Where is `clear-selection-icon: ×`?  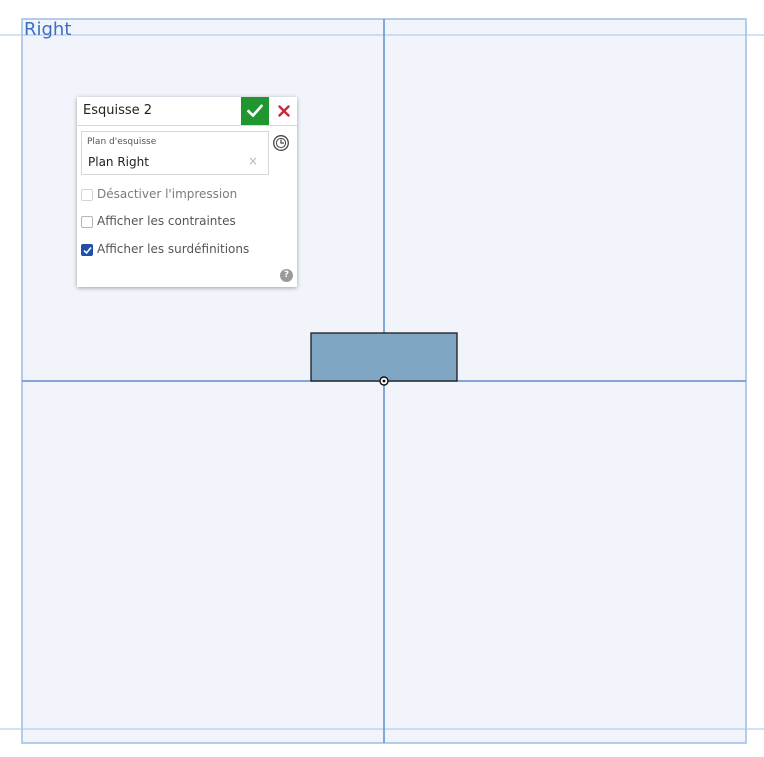 clear-selection-icon: × is located at coordinates (253, 161).